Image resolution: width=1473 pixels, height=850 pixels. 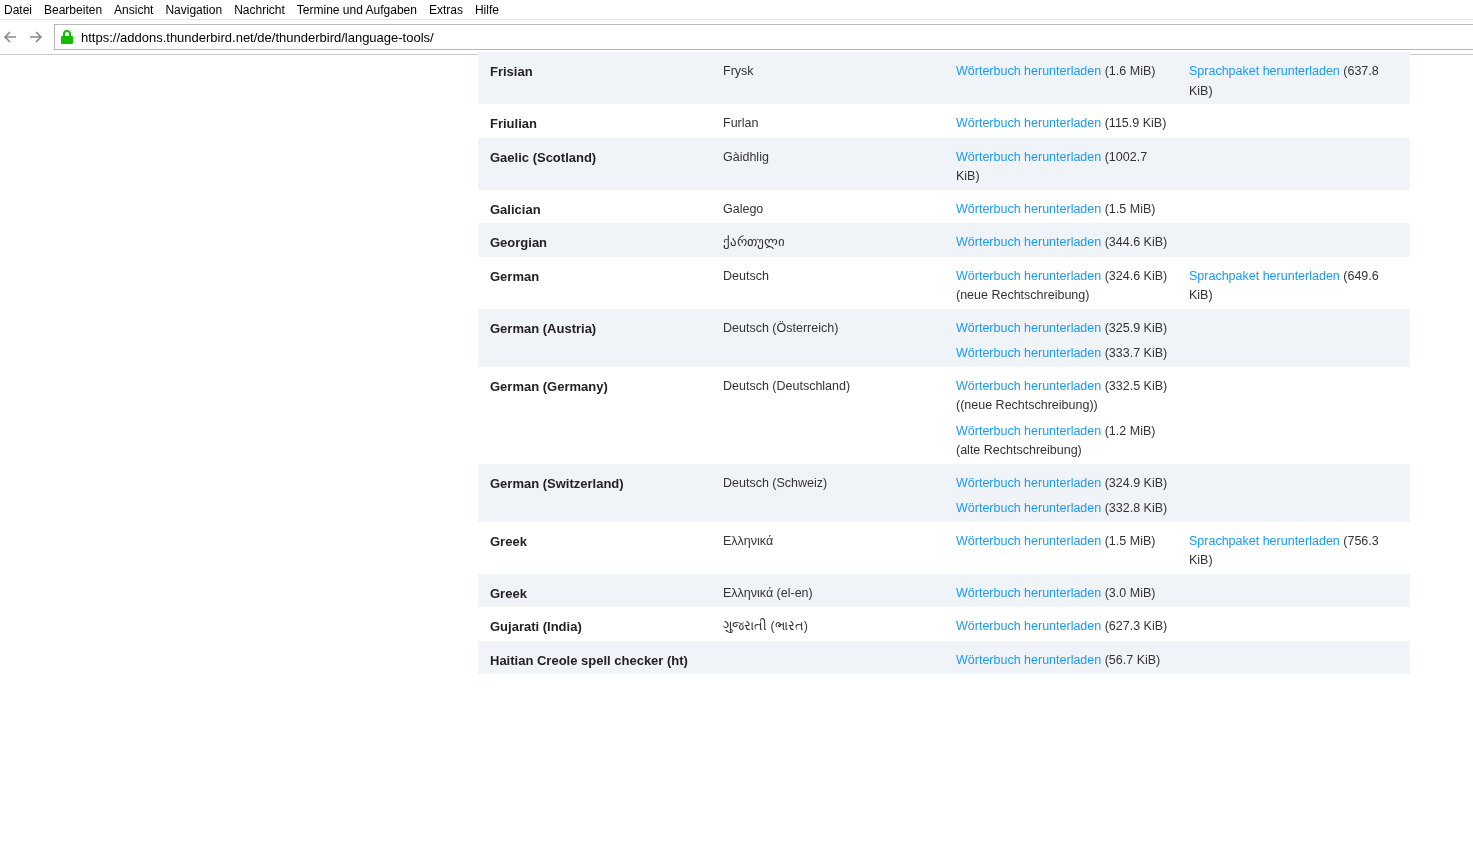 What do you see at coordinates (511, 71) in the screenshot?
I see `language-name: Frisian` at bounding box center [511, 71].